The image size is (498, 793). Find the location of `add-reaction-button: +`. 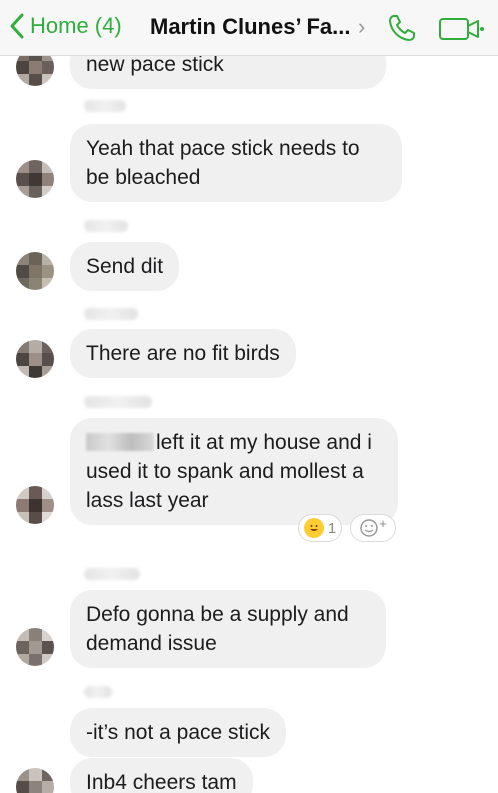

add-reaction-button: + is located at coordinates (373, 528).